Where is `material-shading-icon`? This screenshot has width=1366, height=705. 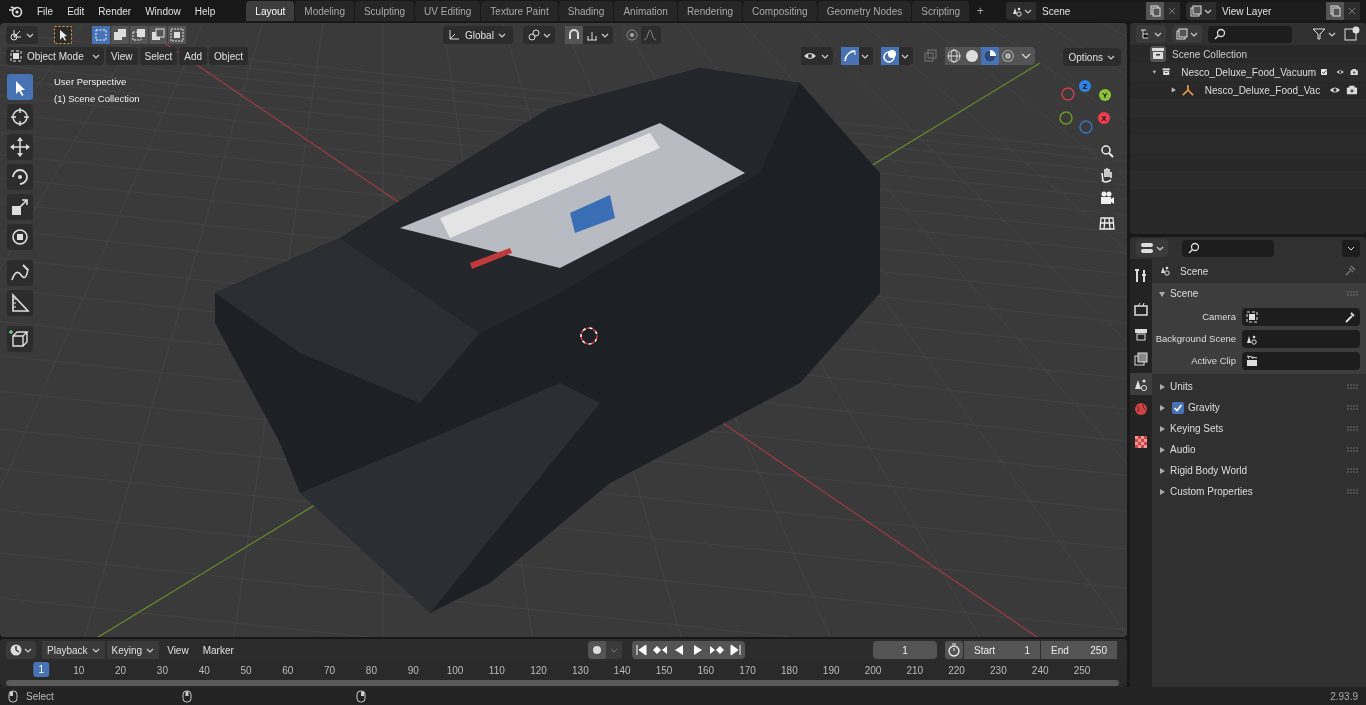 material-shading-icon is located at coordinates (990, 56).